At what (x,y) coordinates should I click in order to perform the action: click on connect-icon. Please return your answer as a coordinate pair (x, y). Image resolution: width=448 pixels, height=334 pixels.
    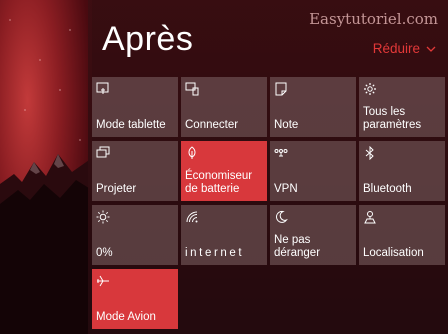
    Looking at the image, I should click on (192, 89).